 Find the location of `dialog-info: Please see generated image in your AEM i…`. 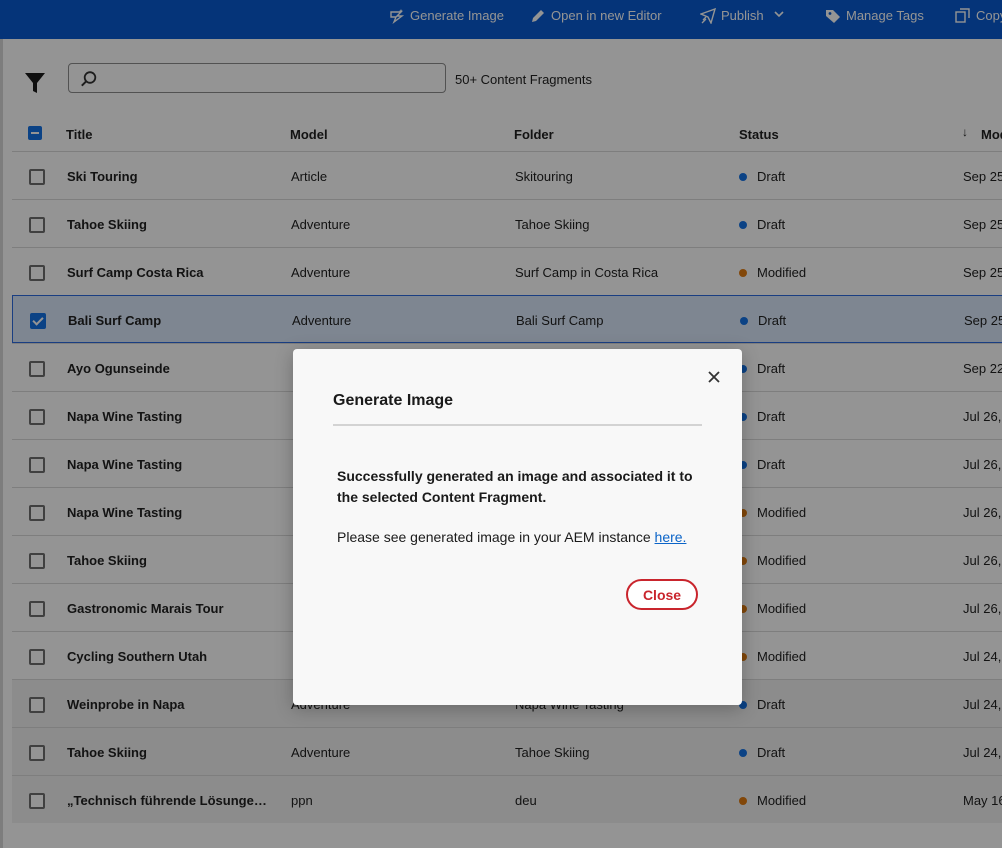

dialog-info: Please see generated image in your AEM i… is located at coordinates (511, 537).